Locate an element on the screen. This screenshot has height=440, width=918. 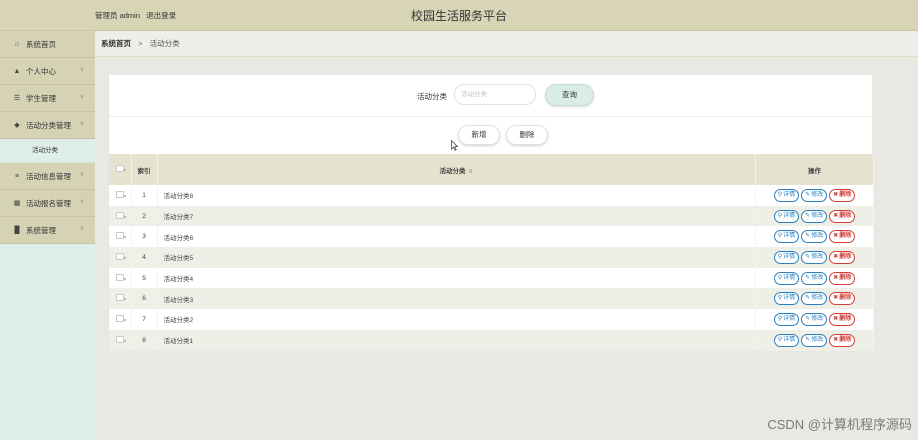
sidebar-subitem-category: 活动分类 is located at coordinates (47, 151).